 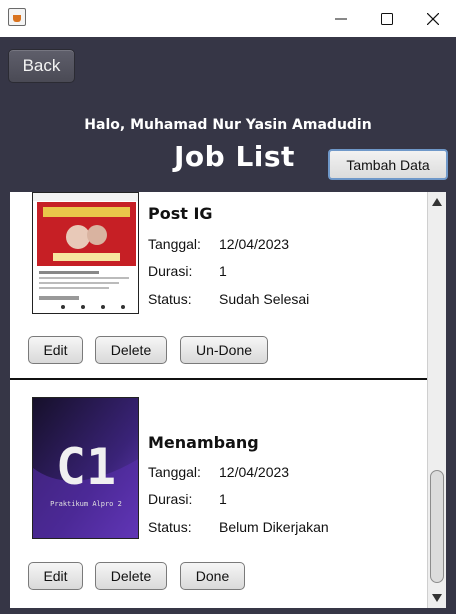 What do you see at coordinates (180, 213) in the screenshot?
I see `job-title: Post IG` at bounding box center [180, 213].